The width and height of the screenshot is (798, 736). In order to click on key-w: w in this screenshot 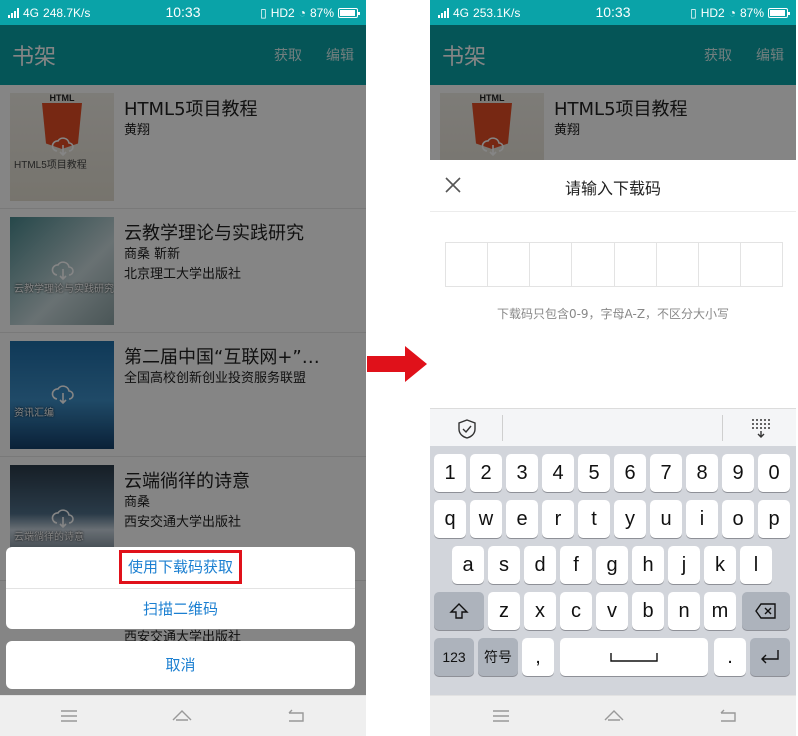, I will do `click(486, 519)`.